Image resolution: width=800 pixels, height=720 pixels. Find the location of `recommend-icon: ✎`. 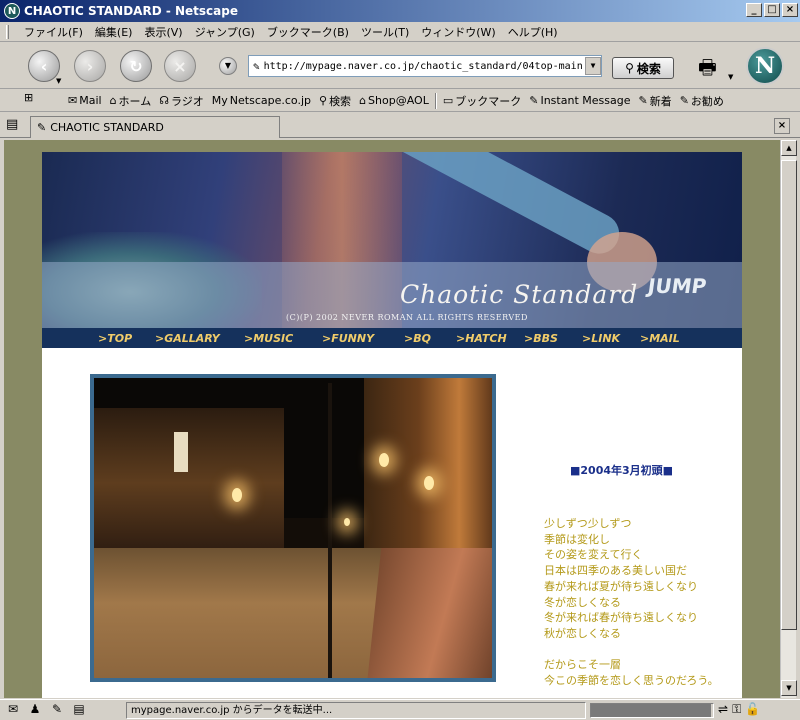

recommend-icon: ✎ is located at coordinates (684, 100).